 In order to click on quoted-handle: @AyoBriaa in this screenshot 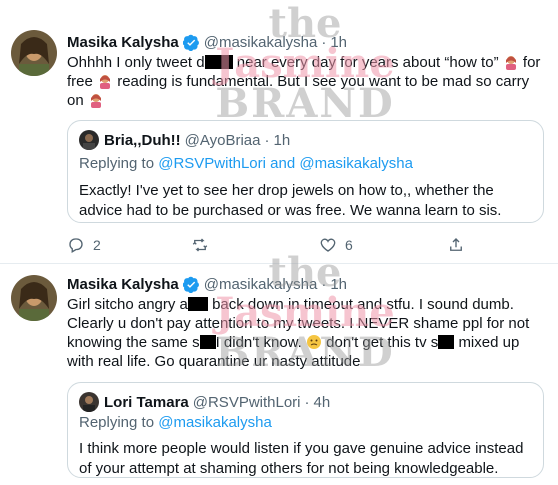, I will do `click(223, 140)`.